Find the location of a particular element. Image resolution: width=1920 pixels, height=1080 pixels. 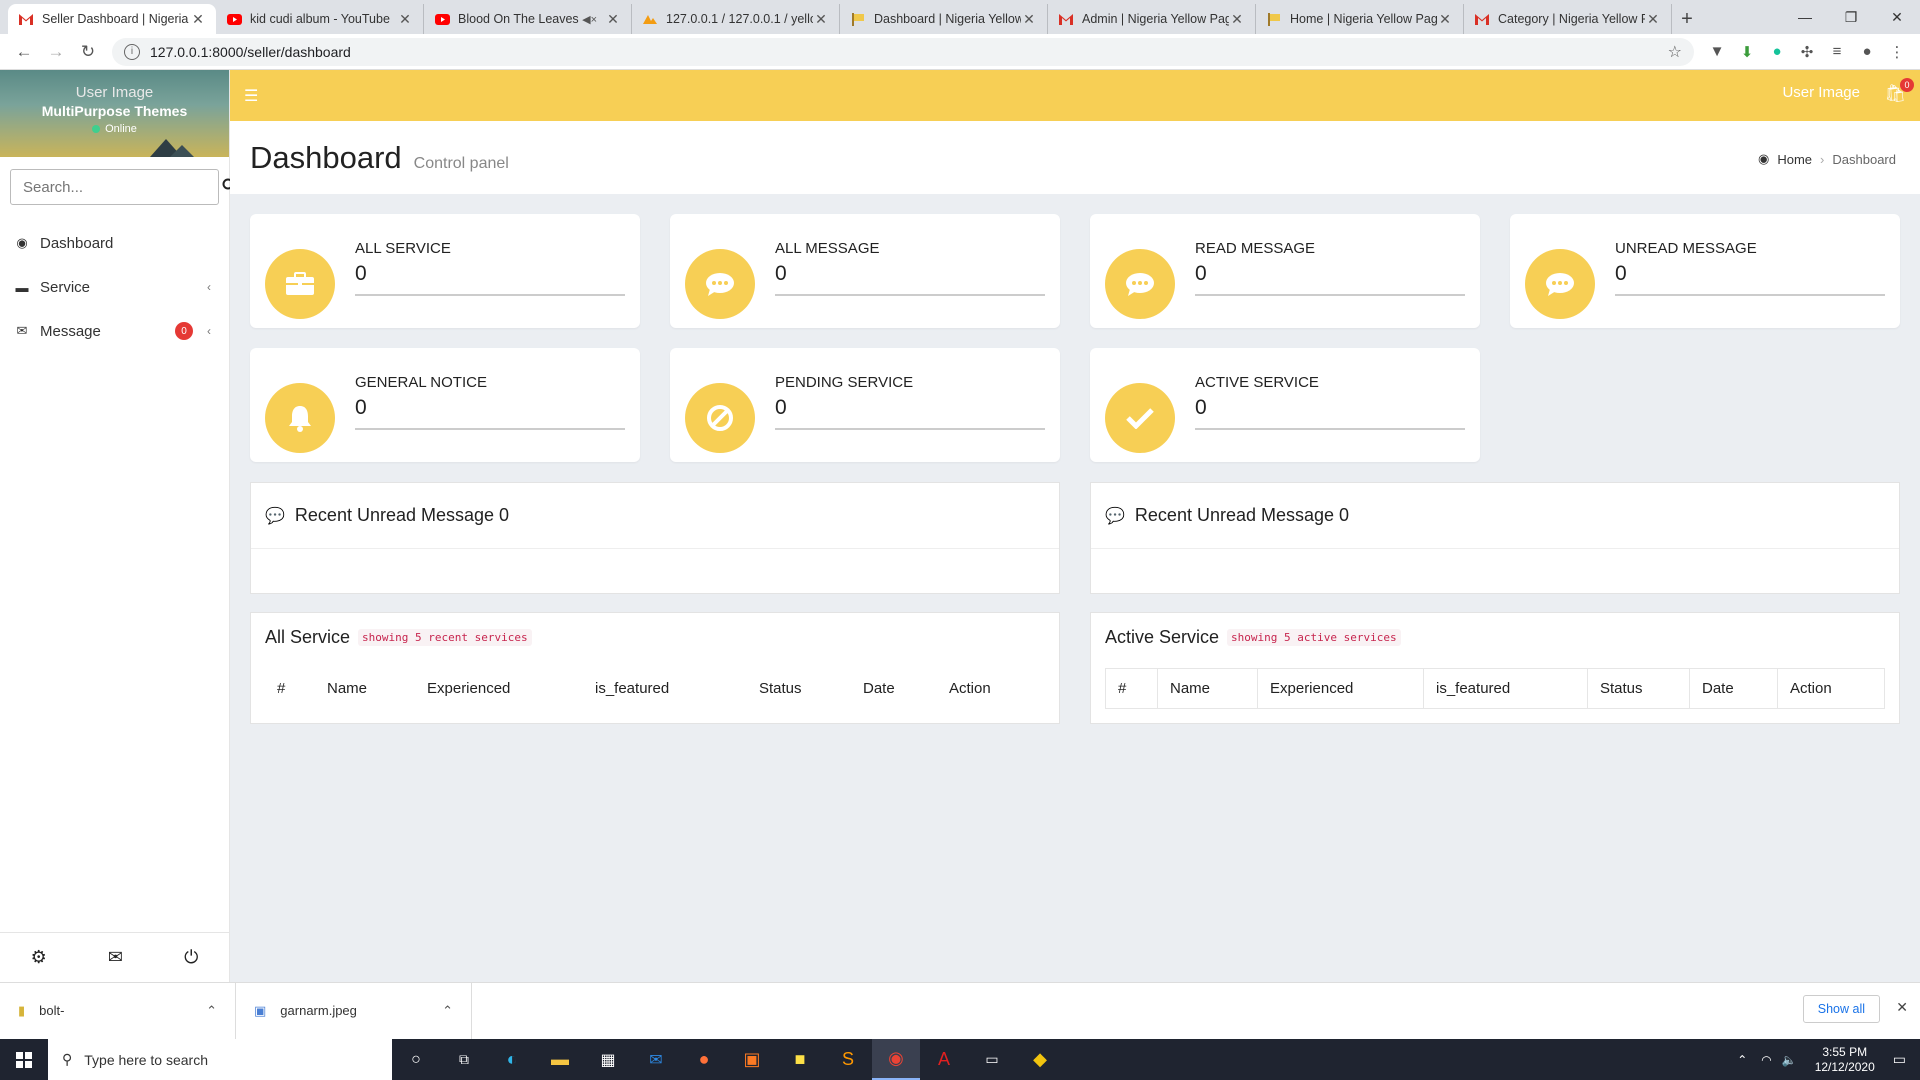

bookmark-star-icon: ☆ is located at coordinates (1675, 52).